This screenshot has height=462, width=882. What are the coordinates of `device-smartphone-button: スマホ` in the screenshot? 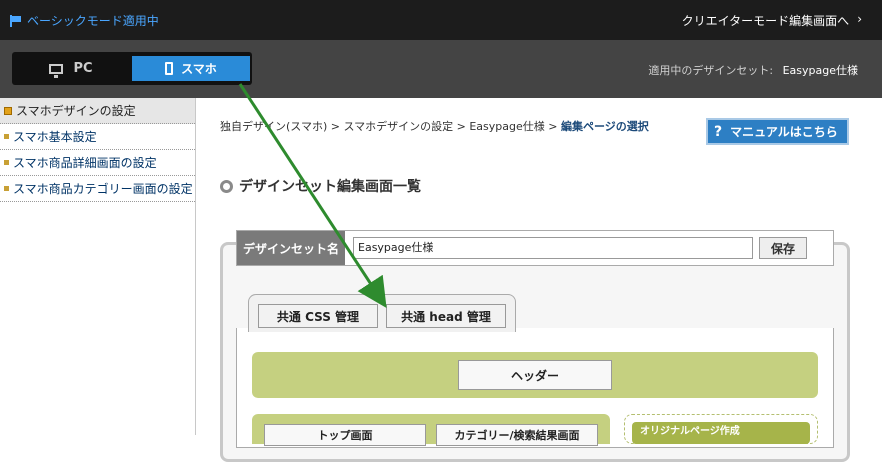 It's located at (191, 68).